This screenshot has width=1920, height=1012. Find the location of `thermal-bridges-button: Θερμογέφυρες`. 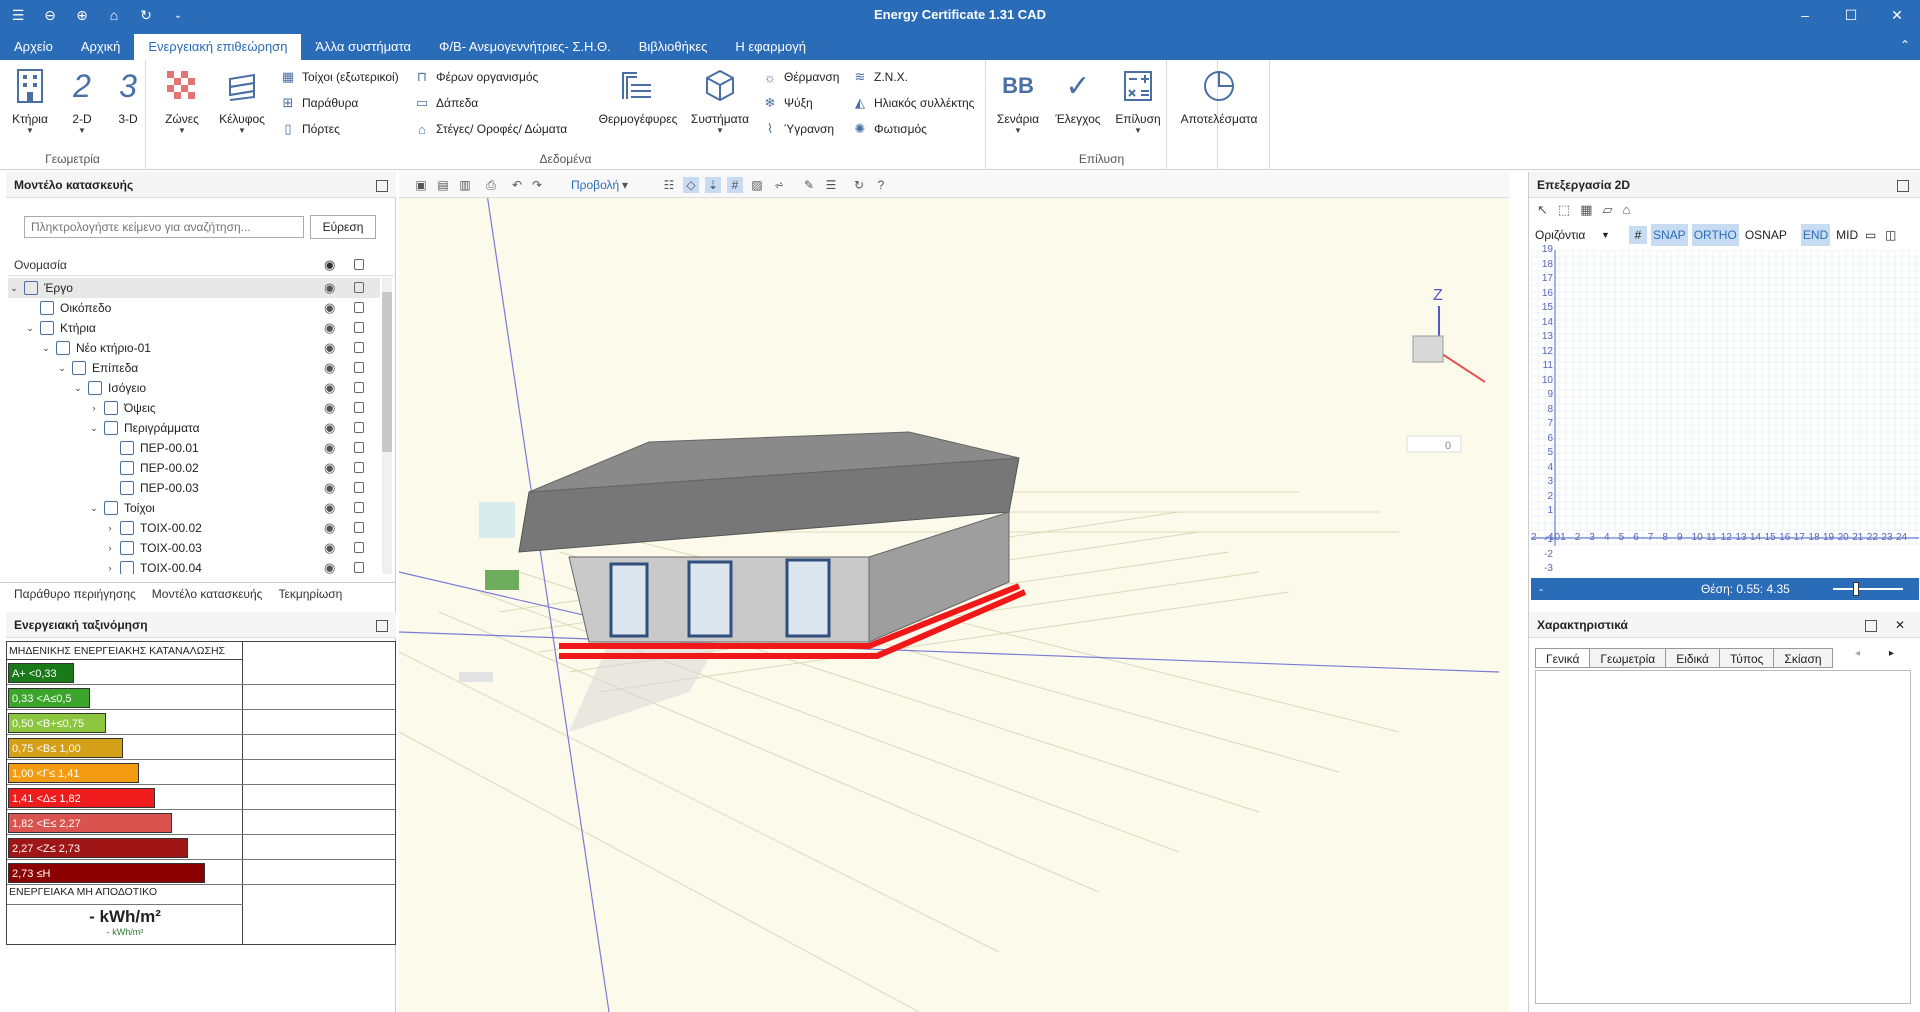

thermal-bridges-button: Θερμογέφυρες is located at coordinates (638, 104).